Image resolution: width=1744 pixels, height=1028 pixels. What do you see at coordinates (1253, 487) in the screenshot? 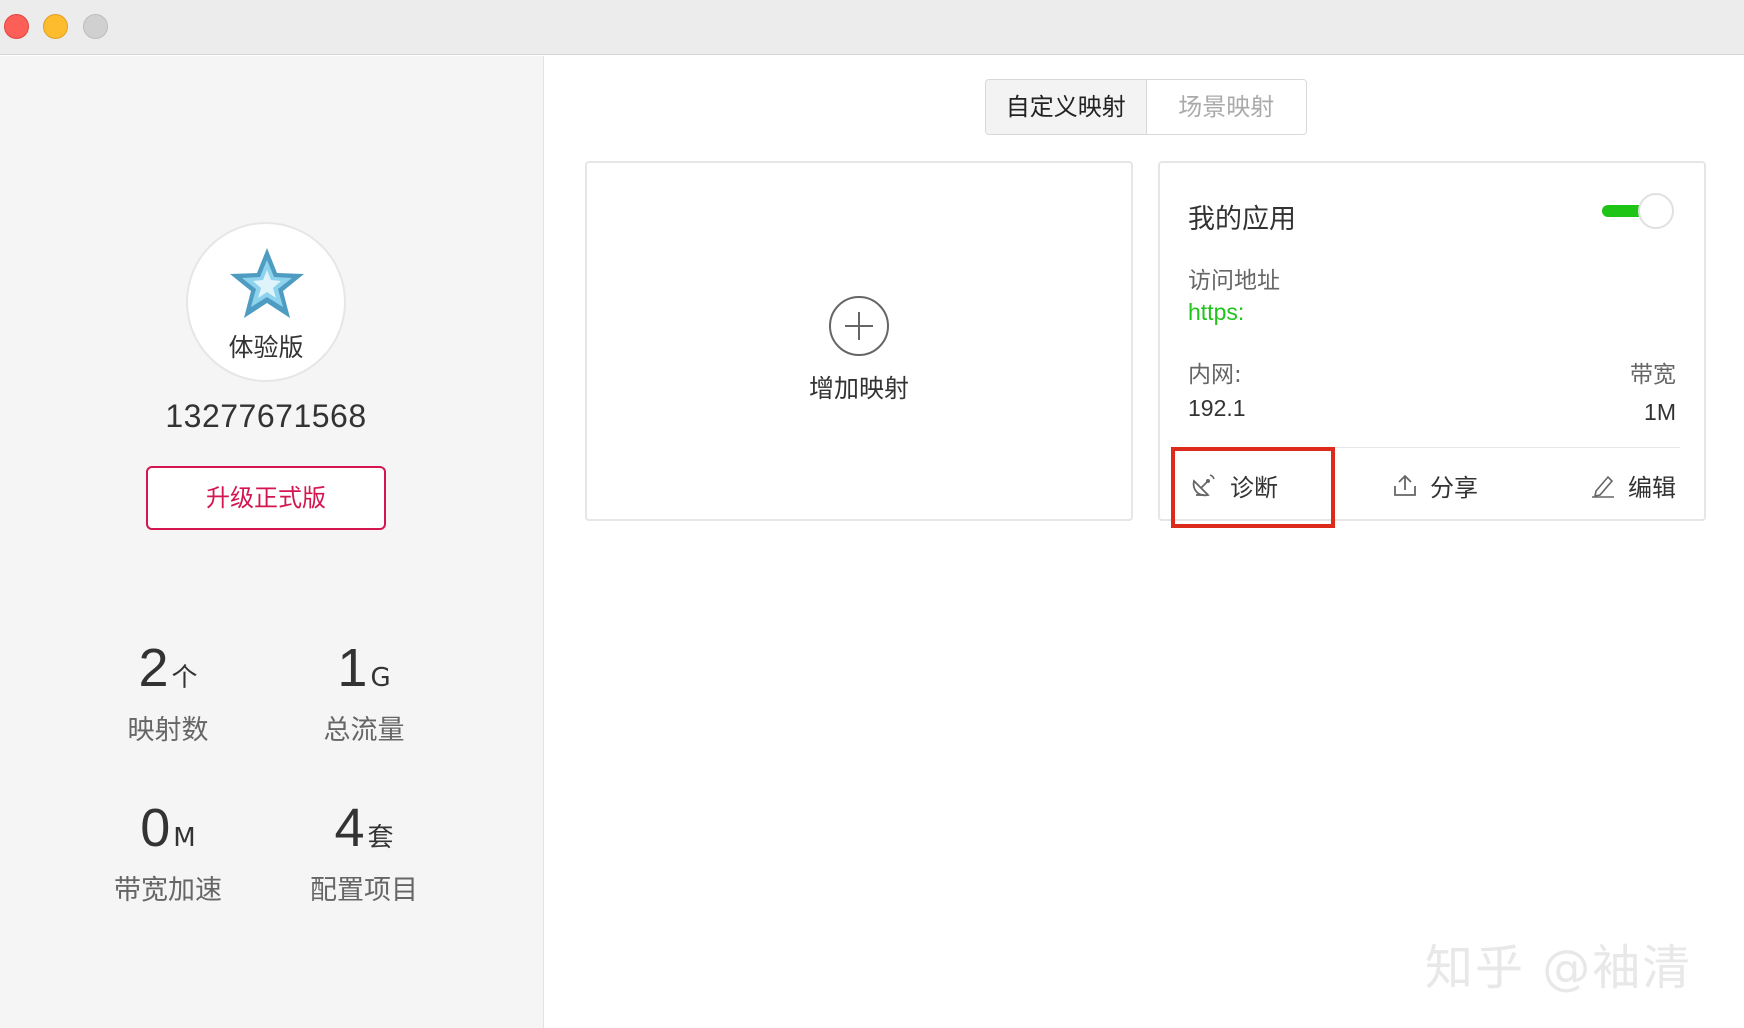
I see `diagnose-highlight-box` at bounding box center [1253, 487].